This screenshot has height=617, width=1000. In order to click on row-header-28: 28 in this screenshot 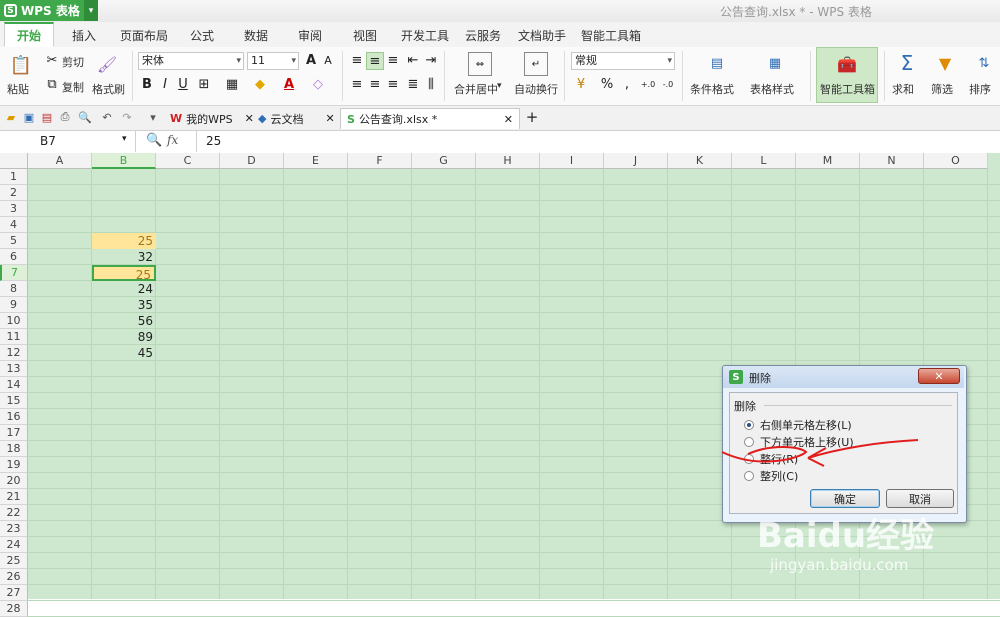, I will do `click(14, 609)`.